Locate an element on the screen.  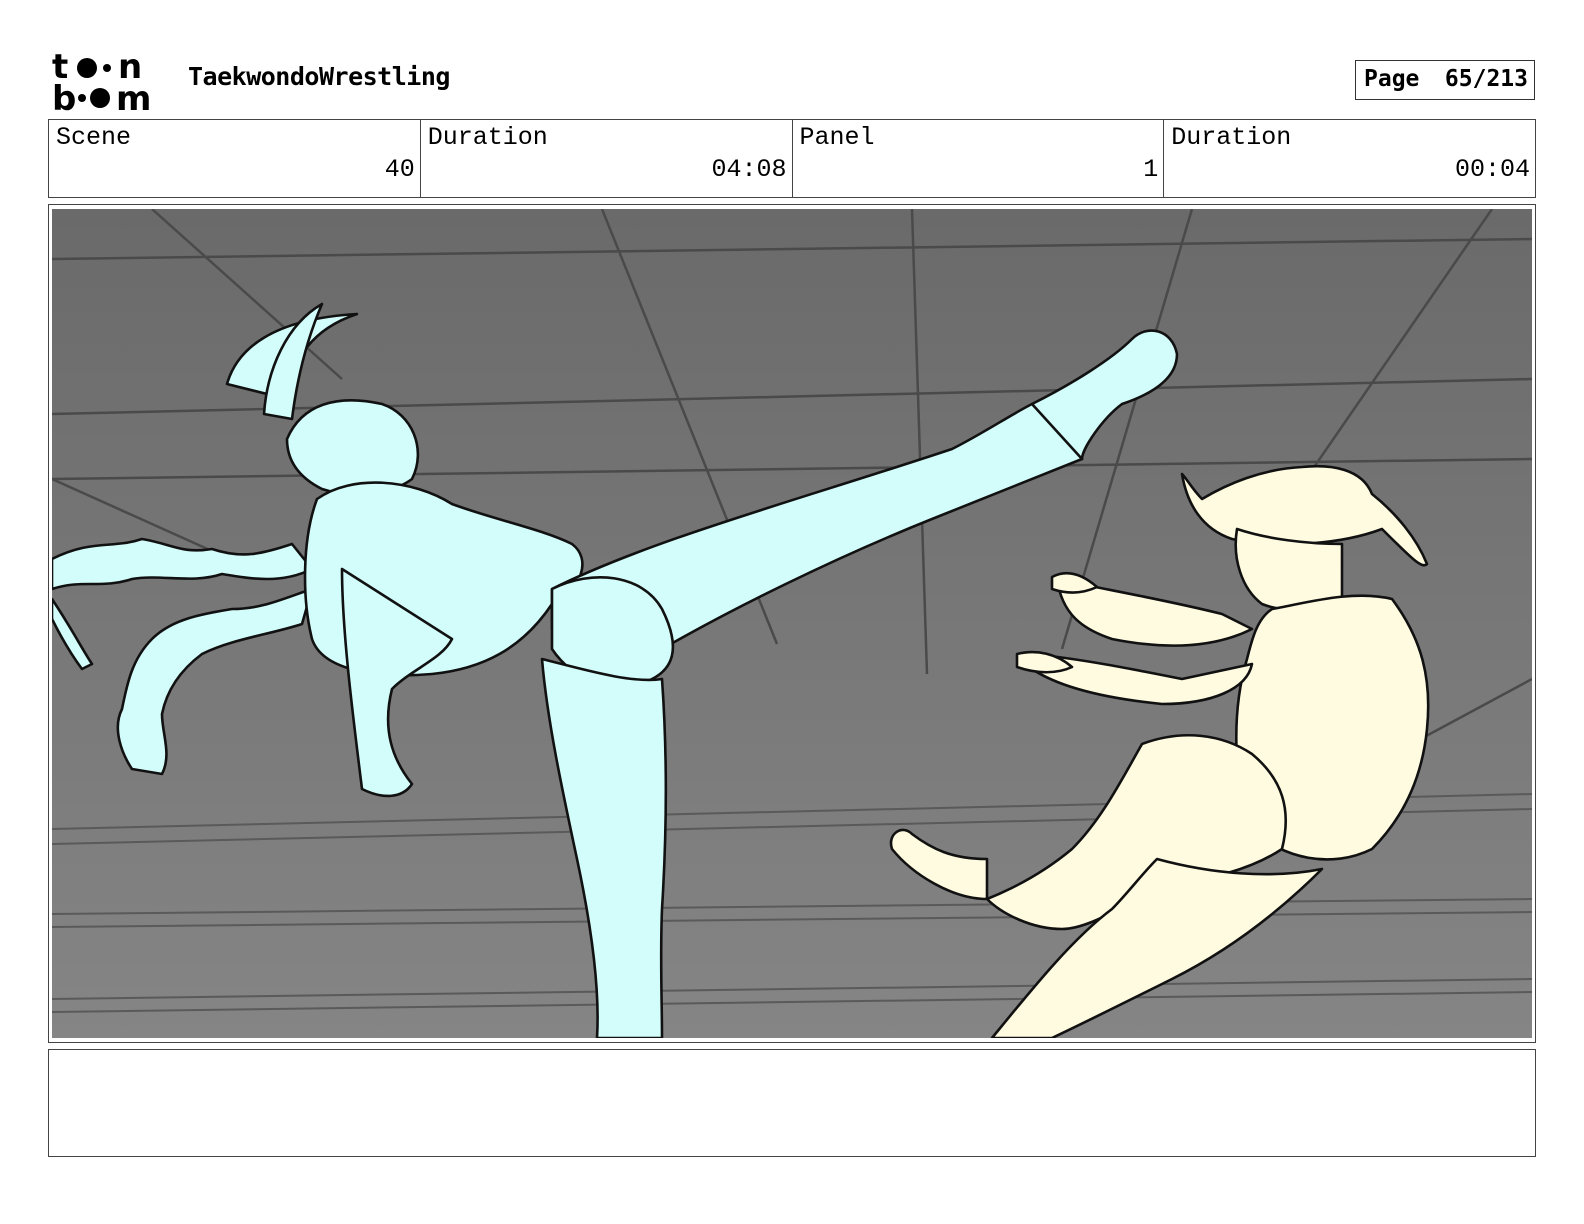
page-number: 65/213 is located at coordinates (1486, 79).